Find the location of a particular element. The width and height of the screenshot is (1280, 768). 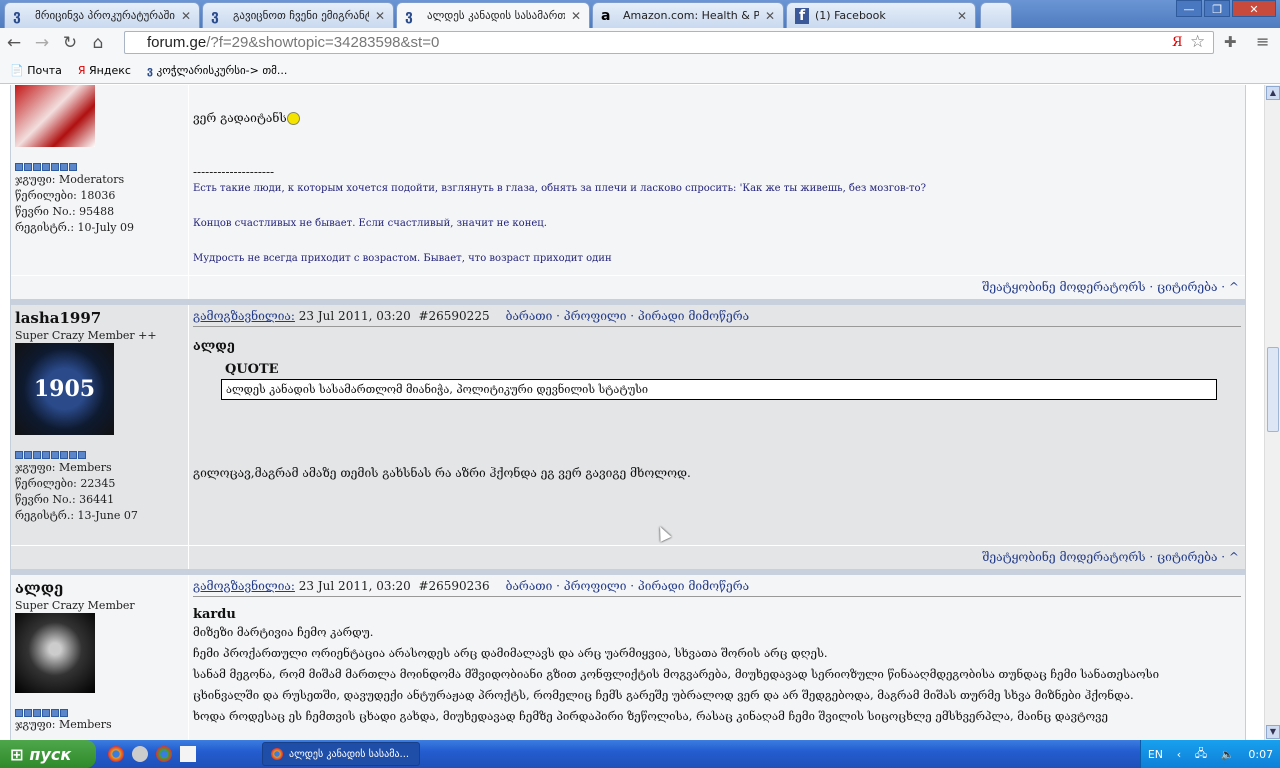

reload-button: ↻ is located at coordinates (70, 43).